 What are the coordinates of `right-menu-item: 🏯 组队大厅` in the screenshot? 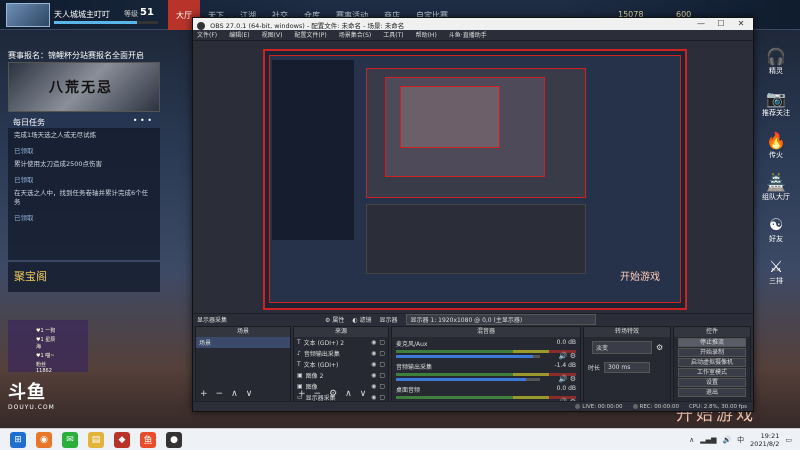 It's located at (776, 188).